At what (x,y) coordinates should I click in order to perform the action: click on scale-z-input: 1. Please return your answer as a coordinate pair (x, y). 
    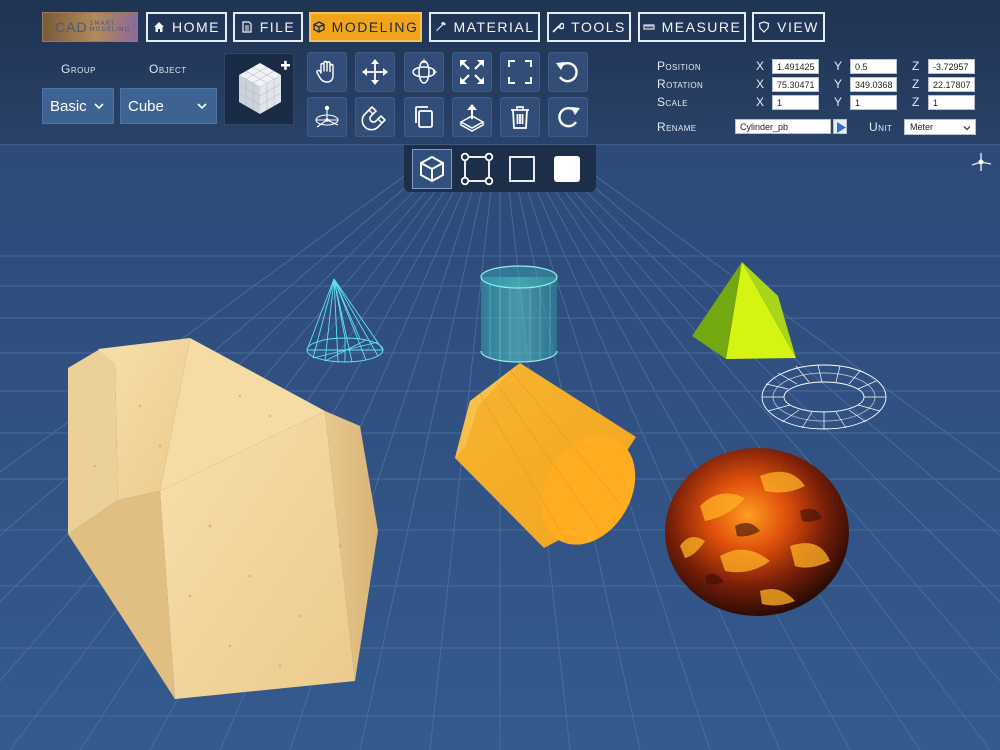
    Looking at the image, I should click on (951, 102).